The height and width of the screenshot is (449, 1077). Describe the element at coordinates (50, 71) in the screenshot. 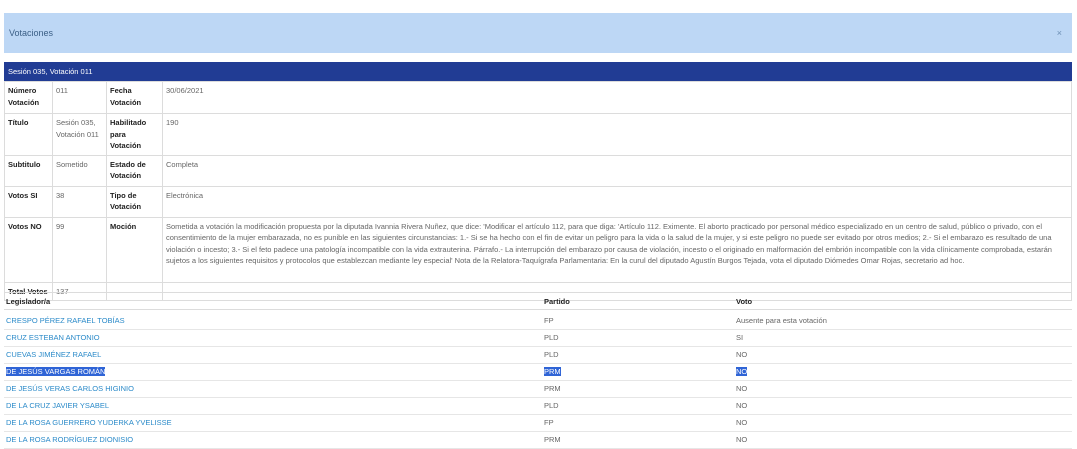

I see `session-title: Sesión 035, Votación 011` at that location.